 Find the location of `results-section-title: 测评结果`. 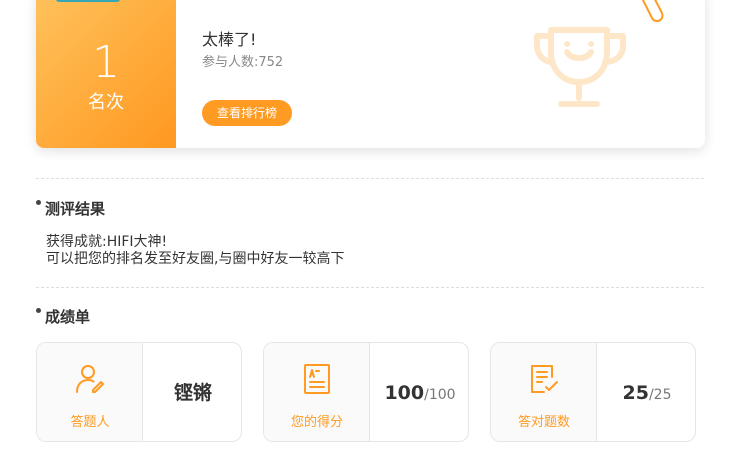

results-section-title: 测评结果 is located at coordinates (70, 208).